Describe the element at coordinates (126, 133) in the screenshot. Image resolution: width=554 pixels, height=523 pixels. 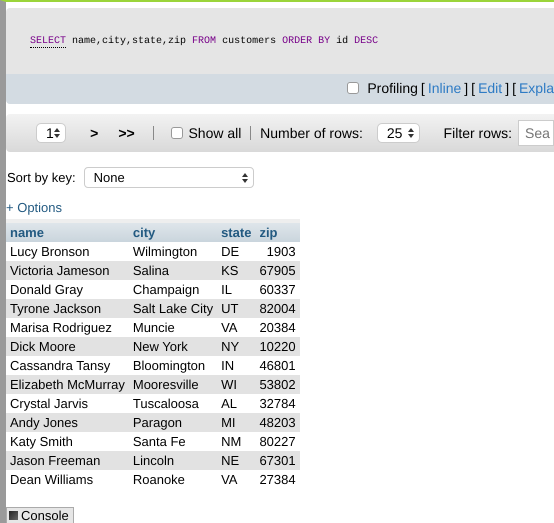
I see `last-page-button: >>` at that location.